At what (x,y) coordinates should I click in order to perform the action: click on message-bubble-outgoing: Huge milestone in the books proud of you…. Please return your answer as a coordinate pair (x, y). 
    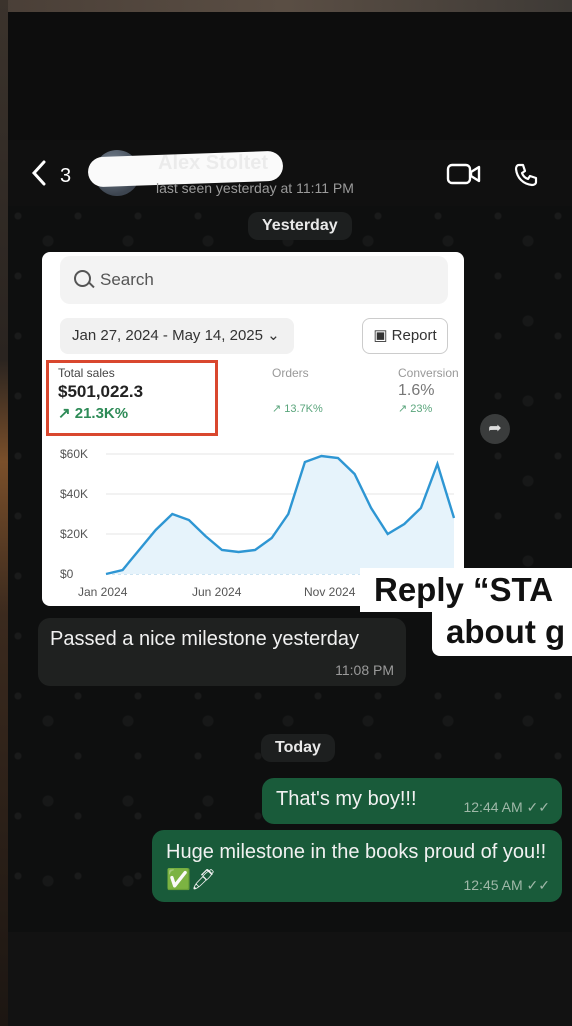
    Looking at the image, I should click on (357, 866).